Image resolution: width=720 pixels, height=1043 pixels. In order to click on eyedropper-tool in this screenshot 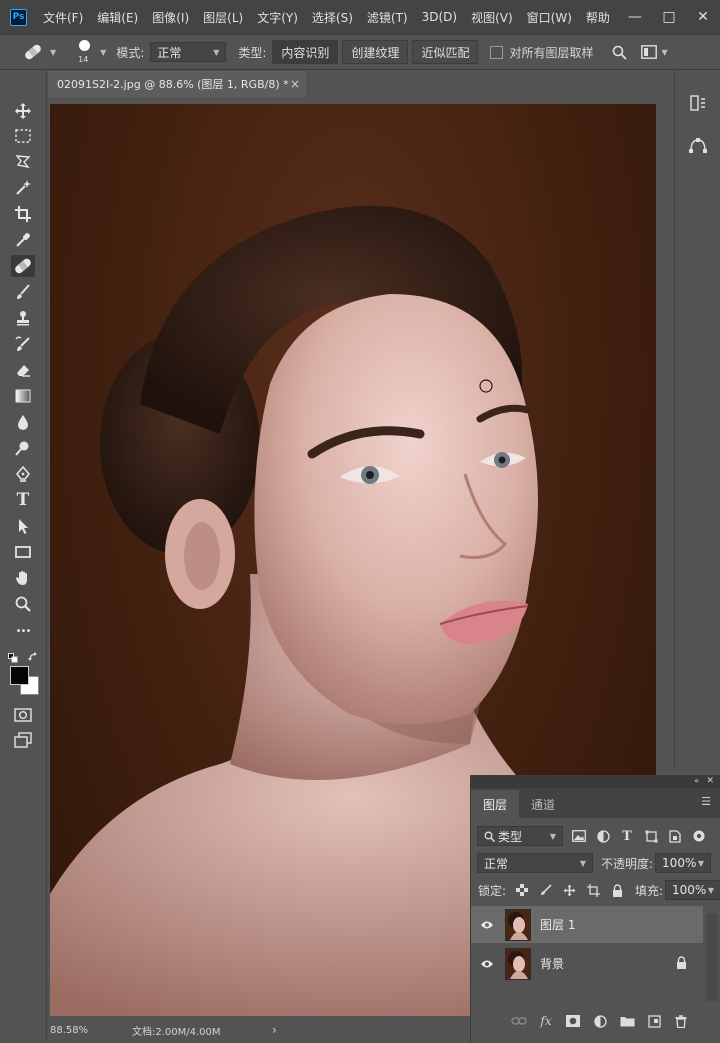, I will do `click(23, 240)`.